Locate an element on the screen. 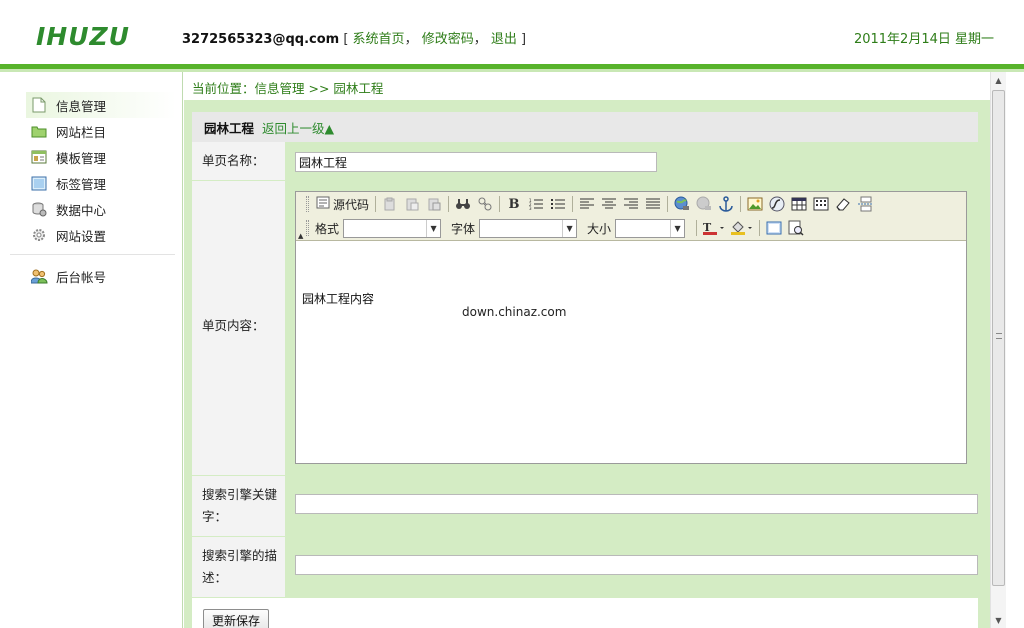  change-password-link: 修改密码 is located at coordinates (448, 39).